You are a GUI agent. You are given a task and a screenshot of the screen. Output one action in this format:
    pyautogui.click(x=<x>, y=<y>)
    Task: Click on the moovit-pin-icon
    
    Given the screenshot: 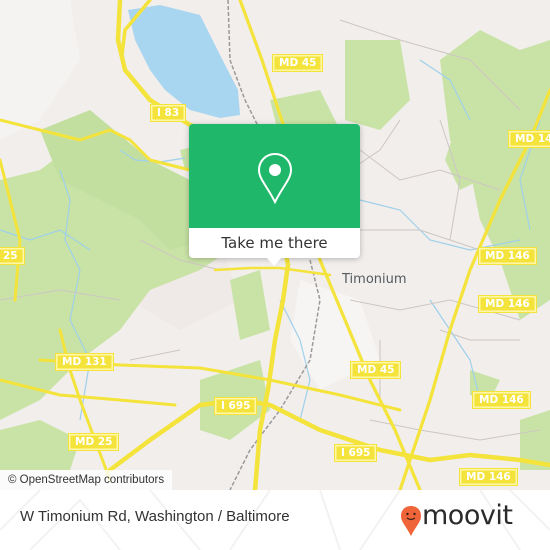 What is the action you would take?
    pyautogui.click(x=411, y=521)
    